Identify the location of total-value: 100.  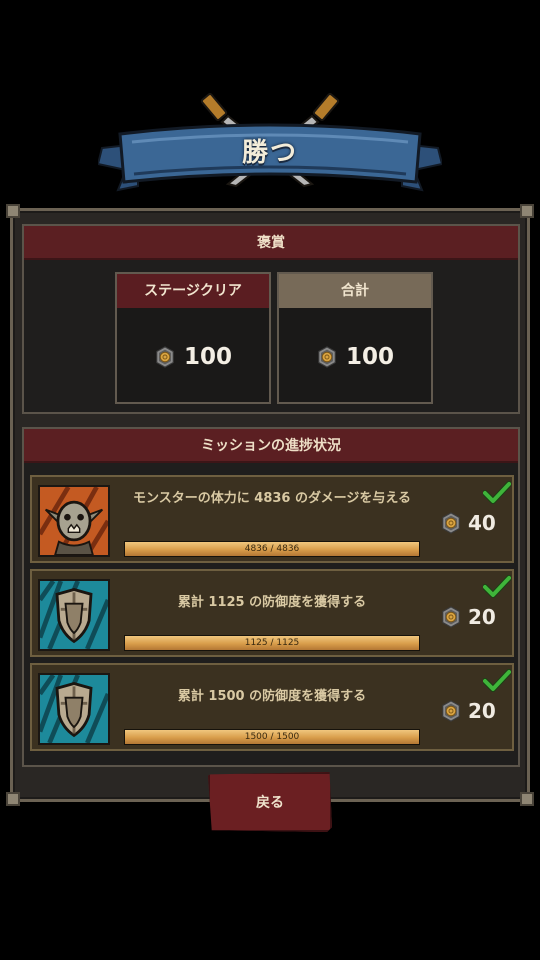
(369, 357).